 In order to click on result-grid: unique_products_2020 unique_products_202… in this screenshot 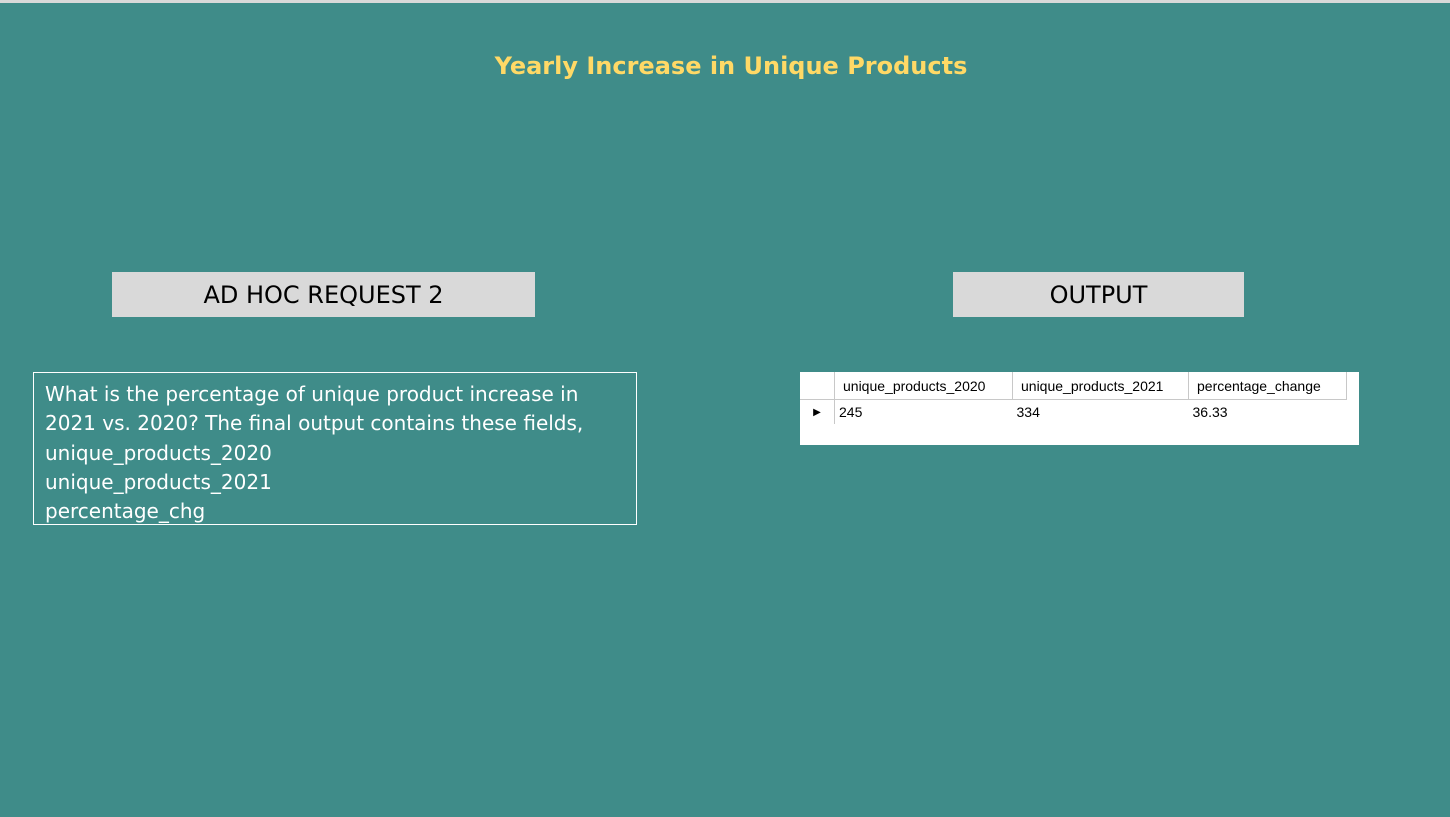, I will do `click(1073, 398)`.